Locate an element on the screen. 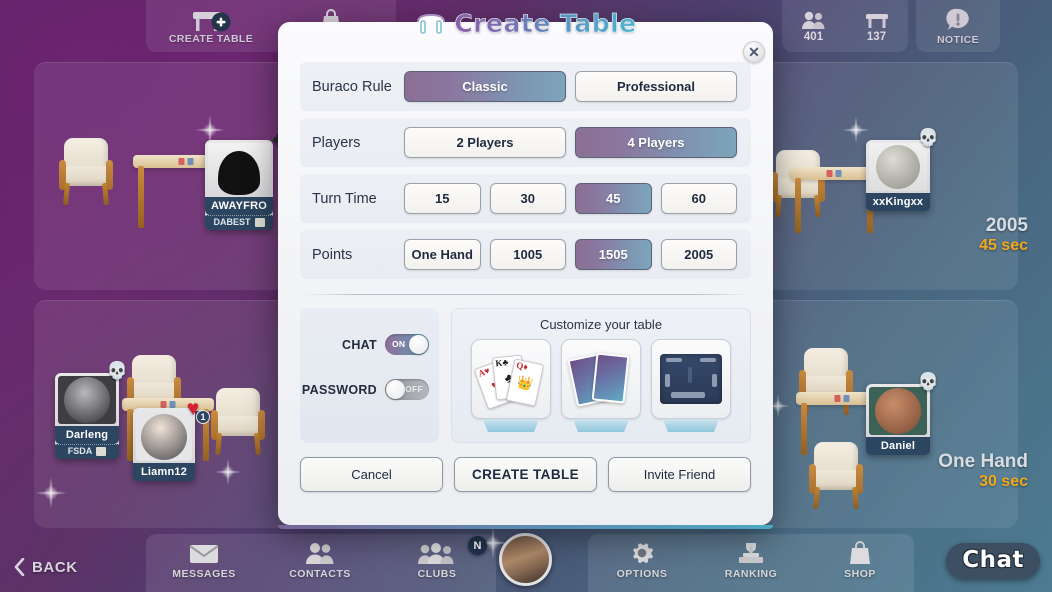 This screenshot has width=1052, height=592. players-options: 2 Players 4 Players is located at coordinates (577, 142).